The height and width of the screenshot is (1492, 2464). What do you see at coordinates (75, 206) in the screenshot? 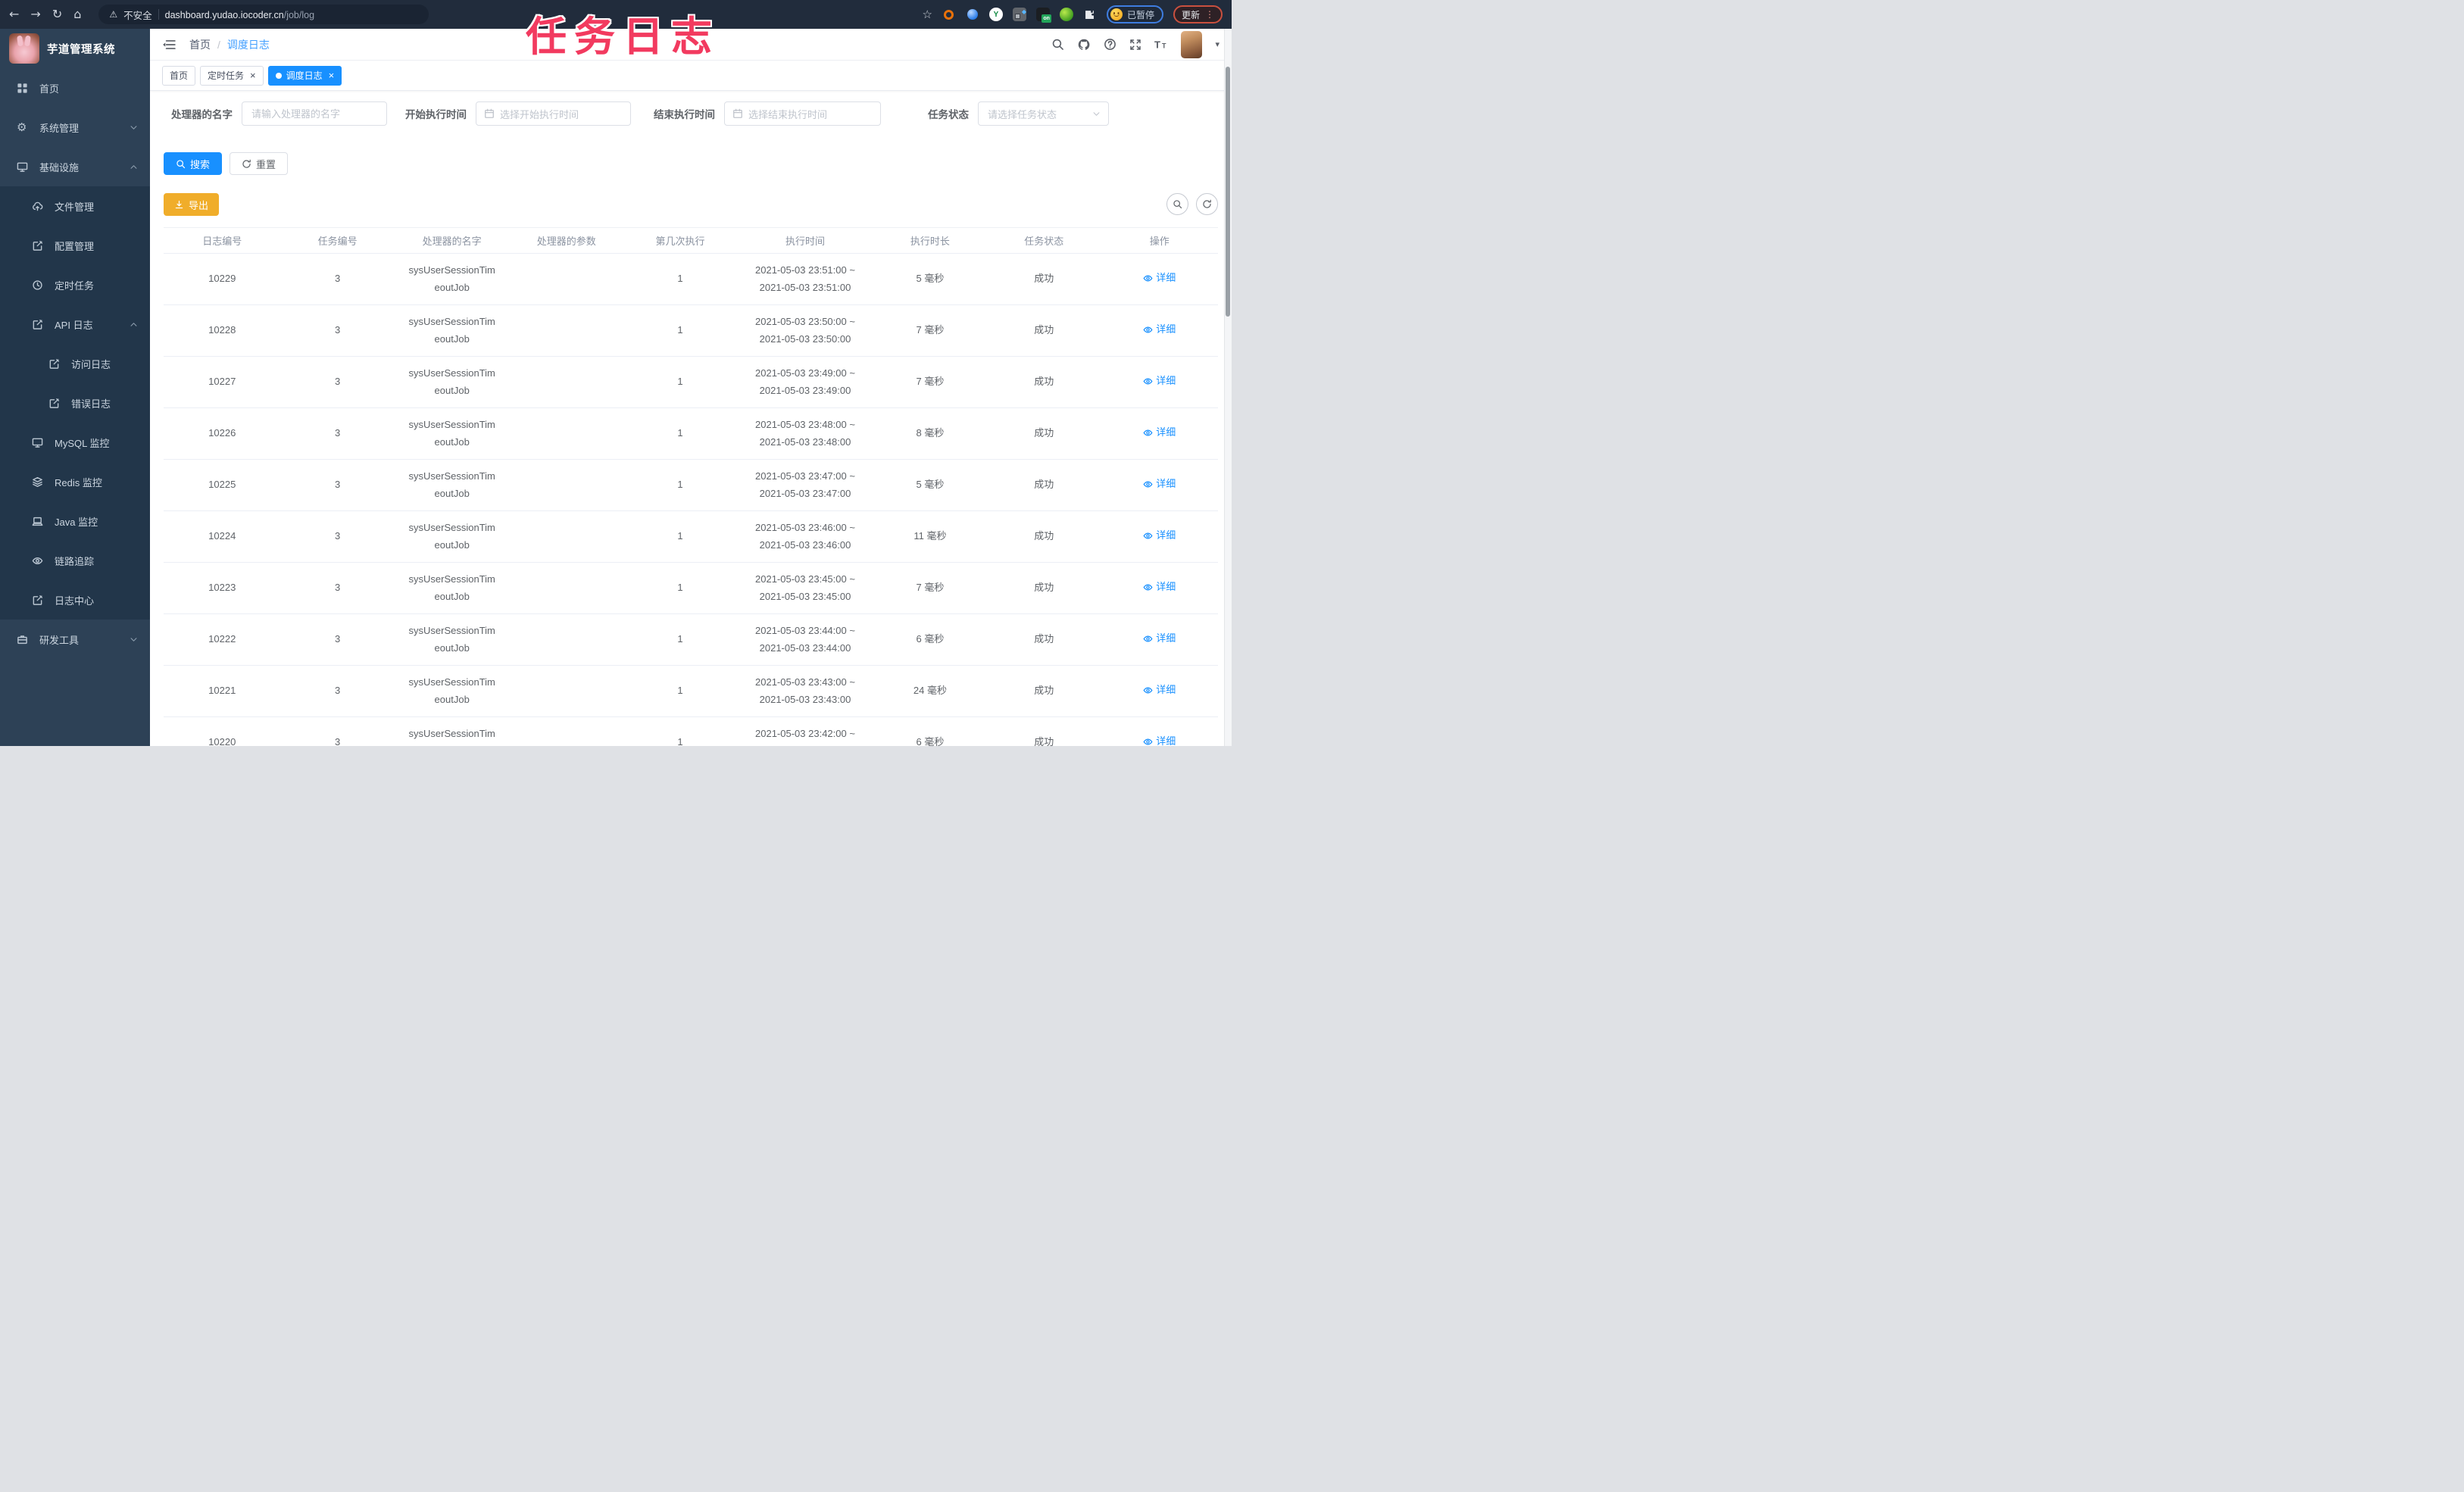
I see `sidebar-item-file-management: 文件管理` at bounding box center [75, 206].